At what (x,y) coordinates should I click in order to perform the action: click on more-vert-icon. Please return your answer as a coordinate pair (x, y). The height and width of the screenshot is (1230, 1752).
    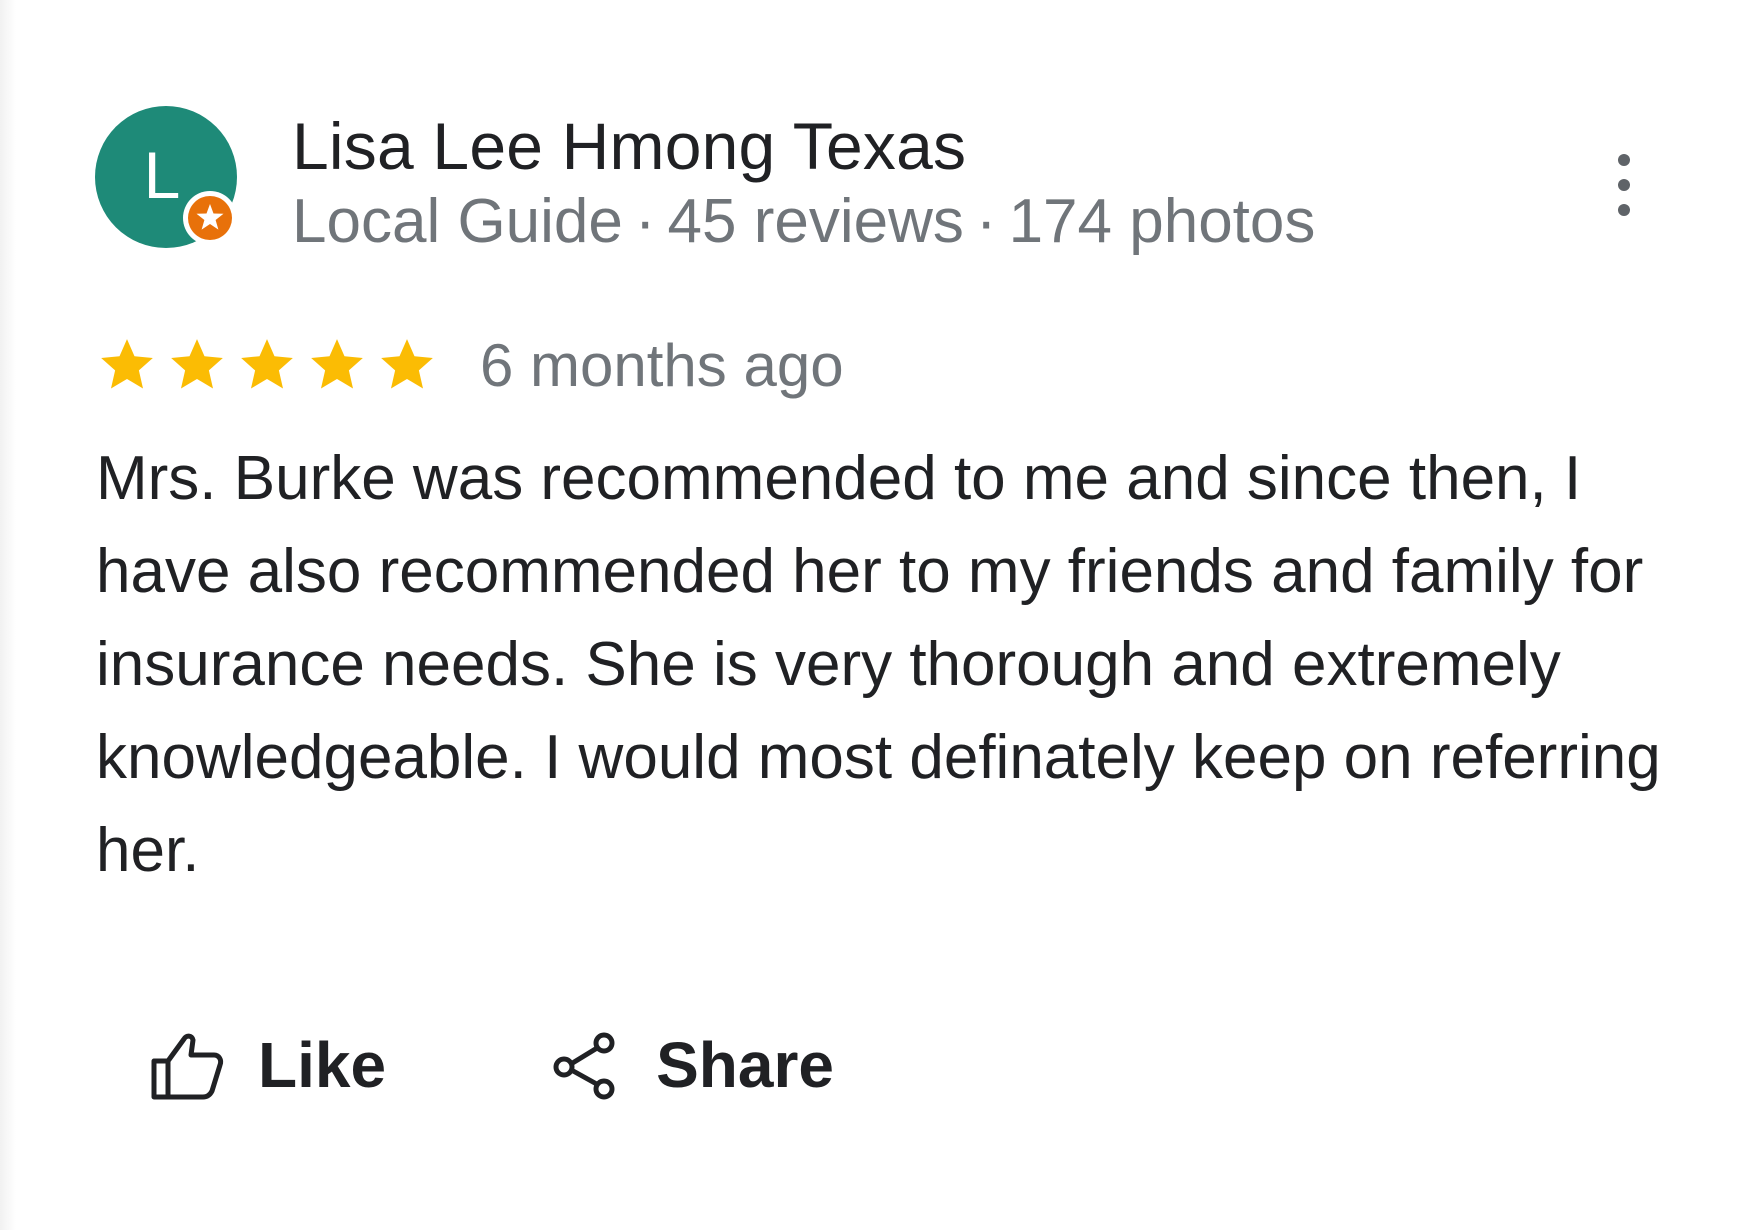
    Looking at the image, I should click on (1624, 185).